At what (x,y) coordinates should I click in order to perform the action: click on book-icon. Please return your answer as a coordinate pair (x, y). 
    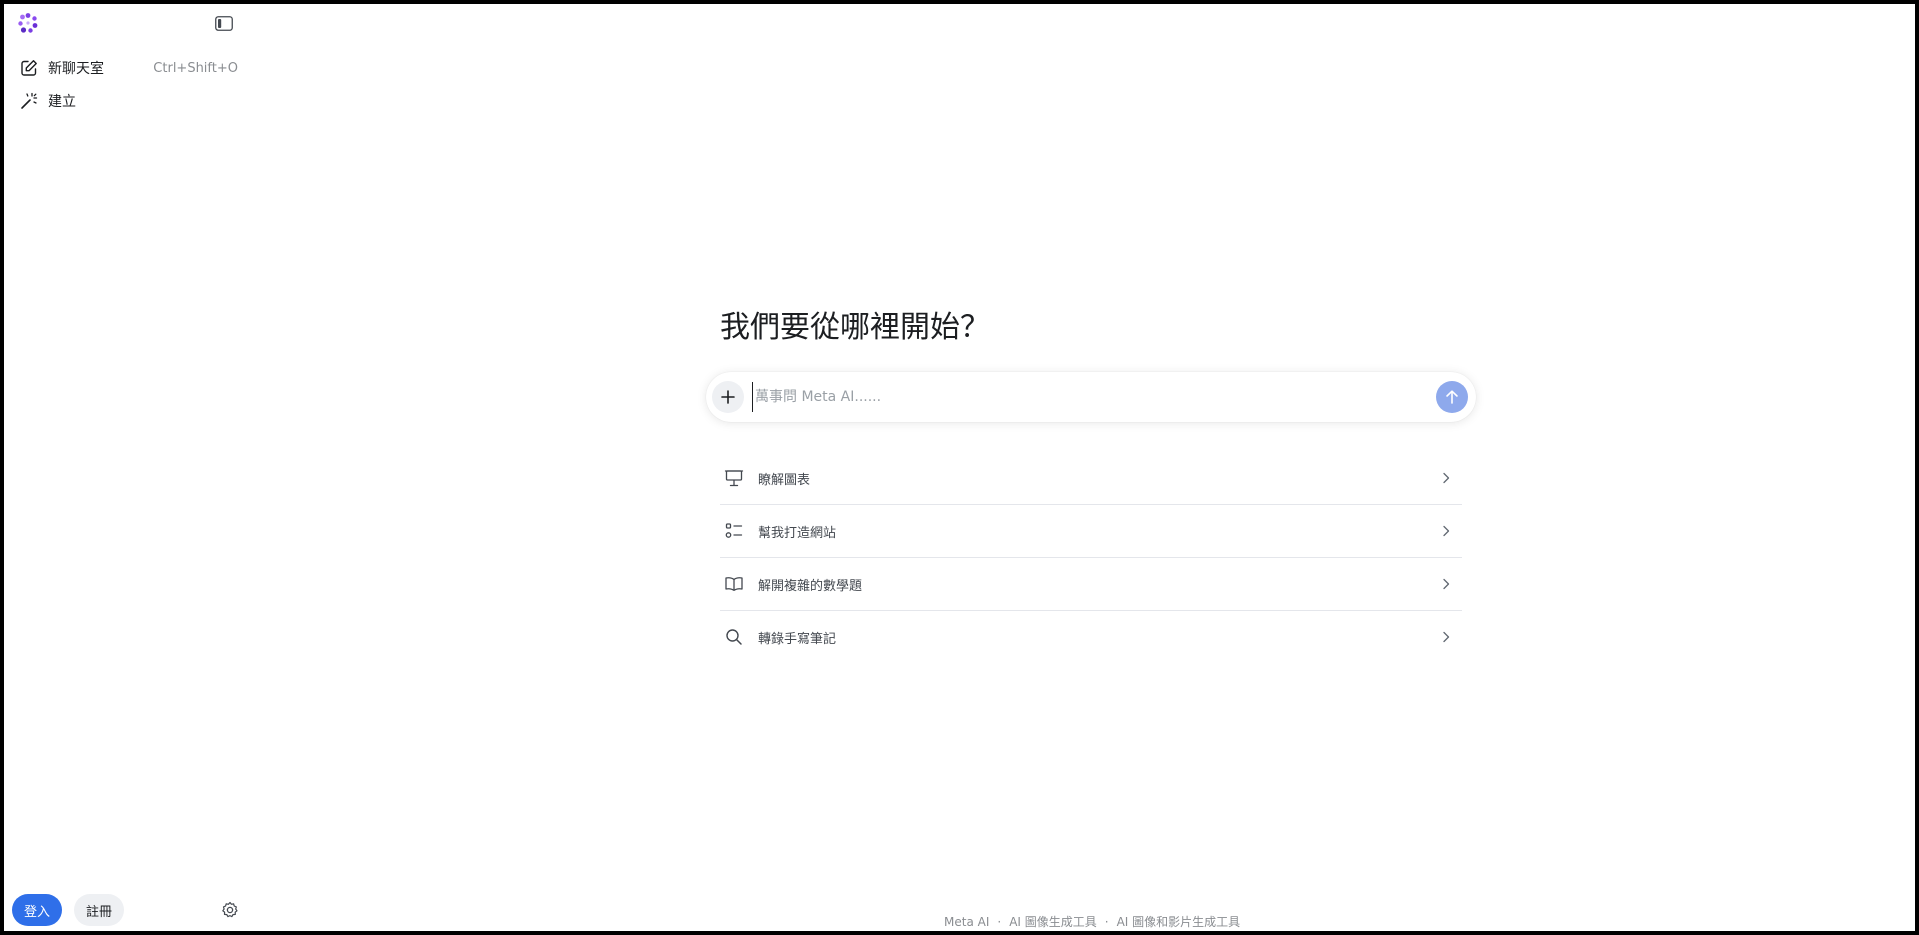
    Looking at the image, I should click on (734, 584).